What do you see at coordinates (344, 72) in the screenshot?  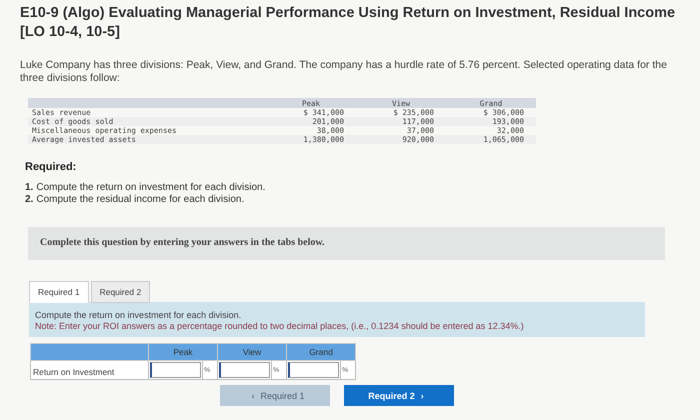 I see `intro-paragraph: Luke Company has three divisions: Peak, View, and Grand. The company has a hurdle rate of 5.76 percent. Selected operating data for the three divisions follow:` at bounding box center [344, 72].